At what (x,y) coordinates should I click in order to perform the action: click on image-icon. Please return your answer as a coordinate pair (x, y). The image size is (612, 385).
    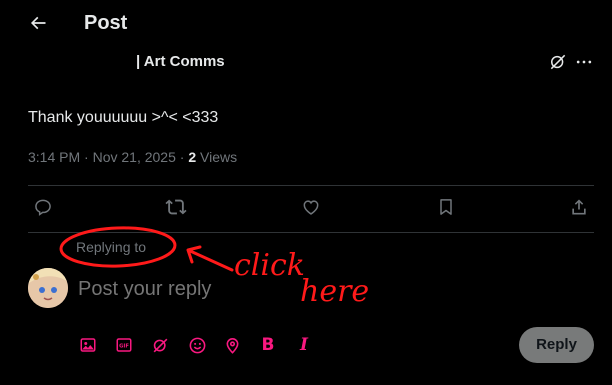
    Looking at the image, I should click on (88, 345).